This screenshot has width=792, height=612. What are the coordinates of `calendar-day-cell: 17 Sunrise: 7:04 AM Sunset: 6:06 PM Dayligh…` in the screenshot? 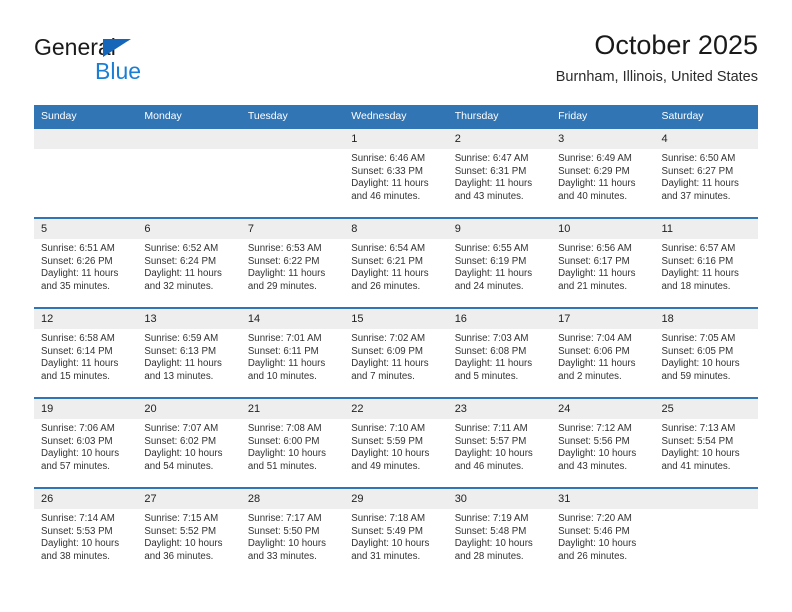 It's located at (603, 352).